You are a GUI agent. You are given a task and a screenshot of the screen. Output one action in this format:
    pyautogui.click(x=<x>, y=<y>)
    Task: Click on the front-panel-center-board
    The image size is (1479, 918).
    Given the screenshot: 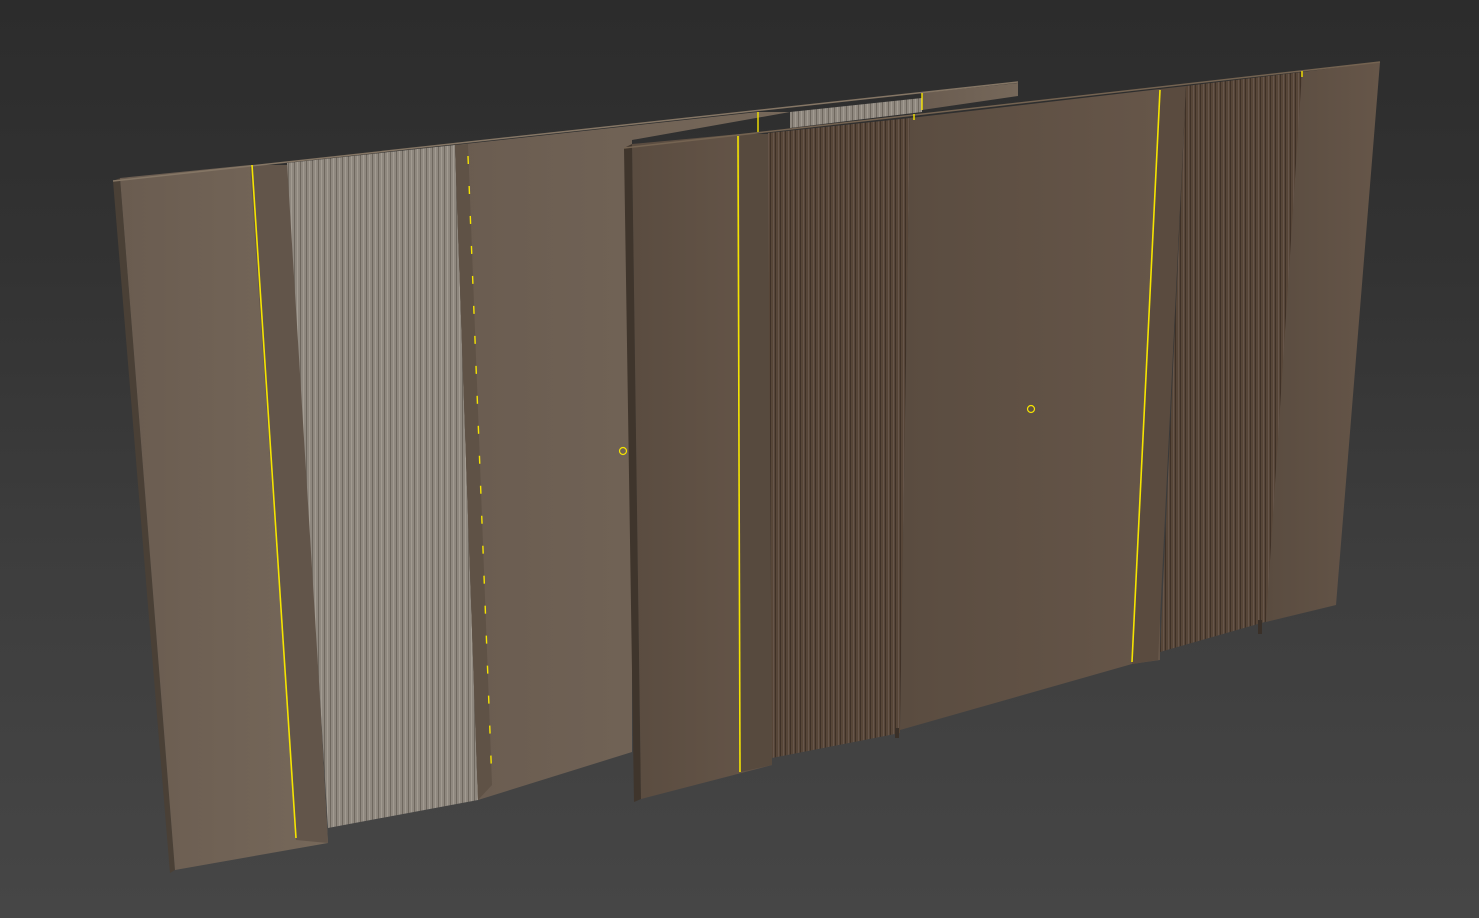 What is the action you would take?
    pyautogui.click(x=1030, y=409)
    